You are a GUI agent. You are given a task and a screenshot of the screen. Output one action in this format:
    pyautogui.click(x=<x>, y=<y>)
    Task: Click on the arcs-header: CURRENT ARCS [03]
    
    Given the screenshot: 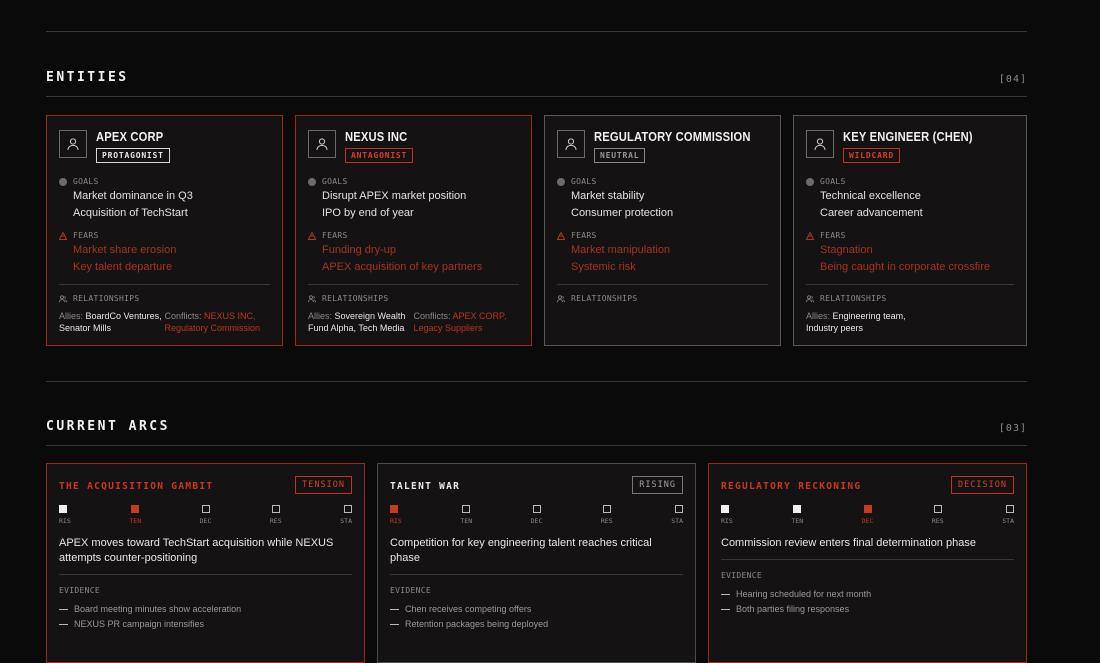 What is the action you would take?
    pyautogui.click(x=536, y=426)
    